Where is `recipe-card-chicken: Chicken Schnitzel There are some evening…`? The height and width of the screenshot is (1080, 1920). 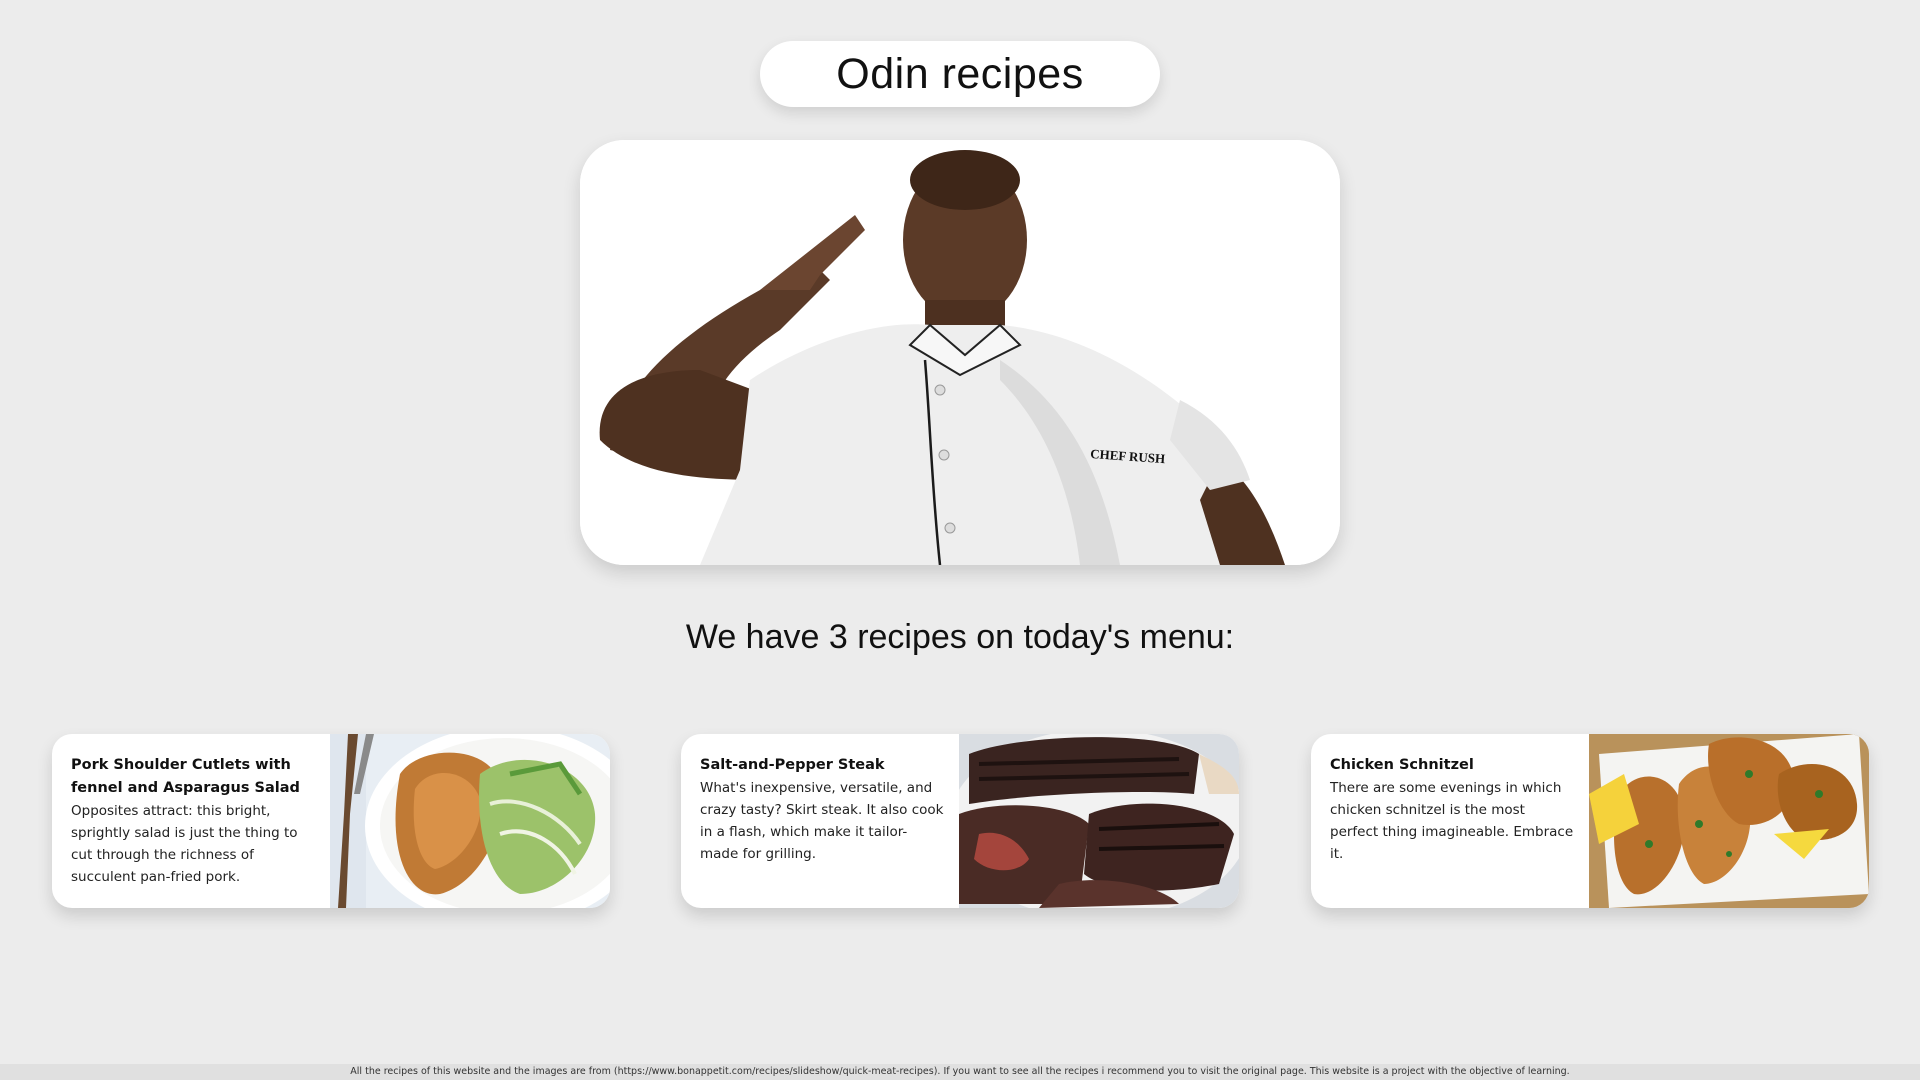 recipe-card-chicken: Chicken Schnitzel There are some evening… is located at coordinates (1590, 821).